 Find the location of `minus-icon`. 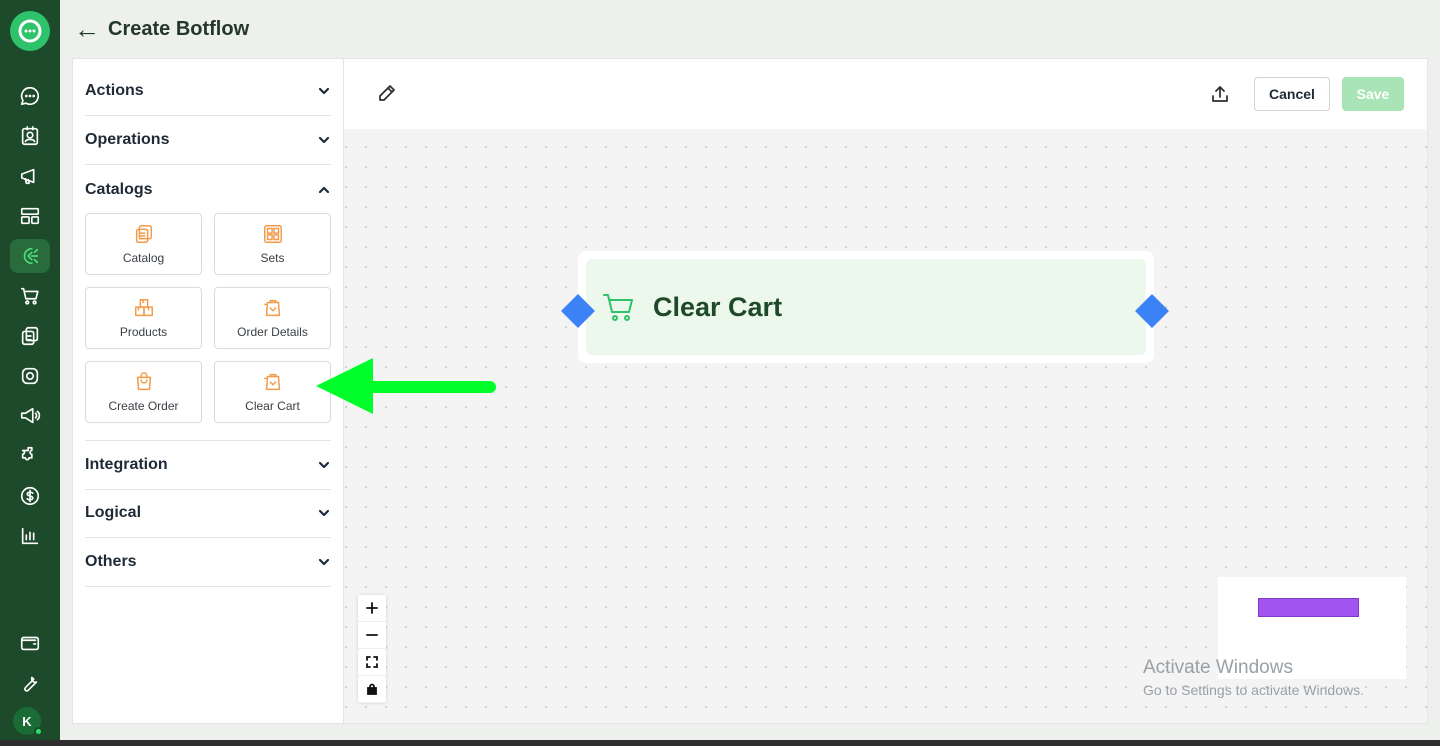

minus-icon is located at coordinates (372, 635).